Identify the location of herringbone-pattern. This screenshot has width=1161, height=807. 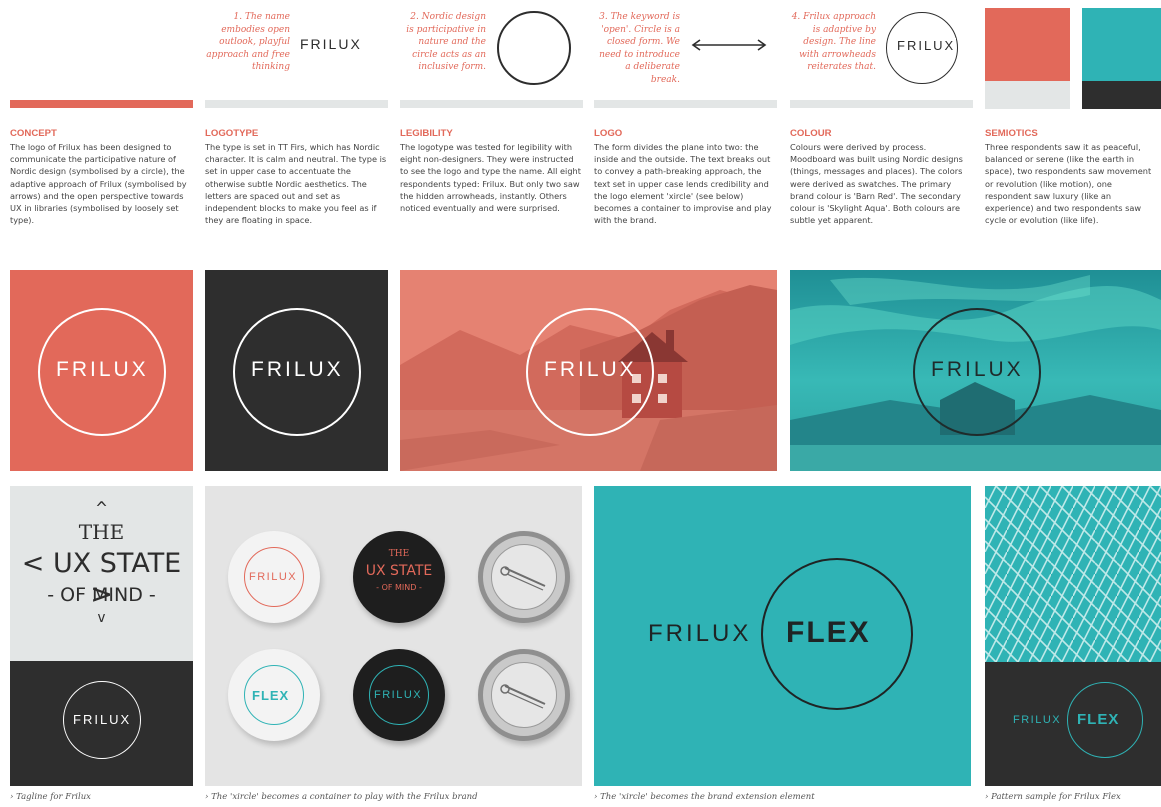
(1073, 574).